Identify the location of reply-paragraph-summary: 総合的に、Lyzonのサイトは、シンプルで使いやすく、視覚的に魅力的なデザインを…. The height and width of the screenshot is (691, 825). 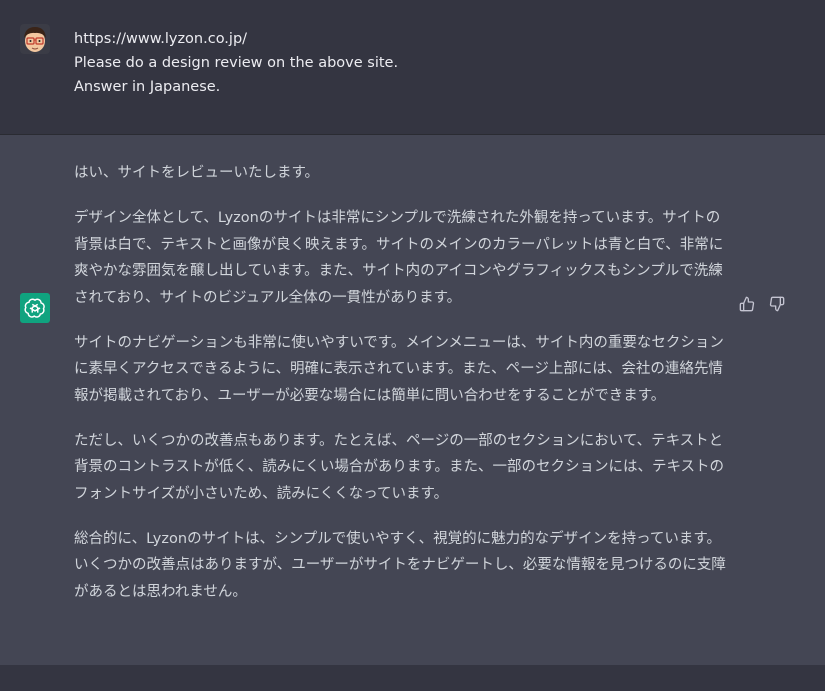
(400, 565).